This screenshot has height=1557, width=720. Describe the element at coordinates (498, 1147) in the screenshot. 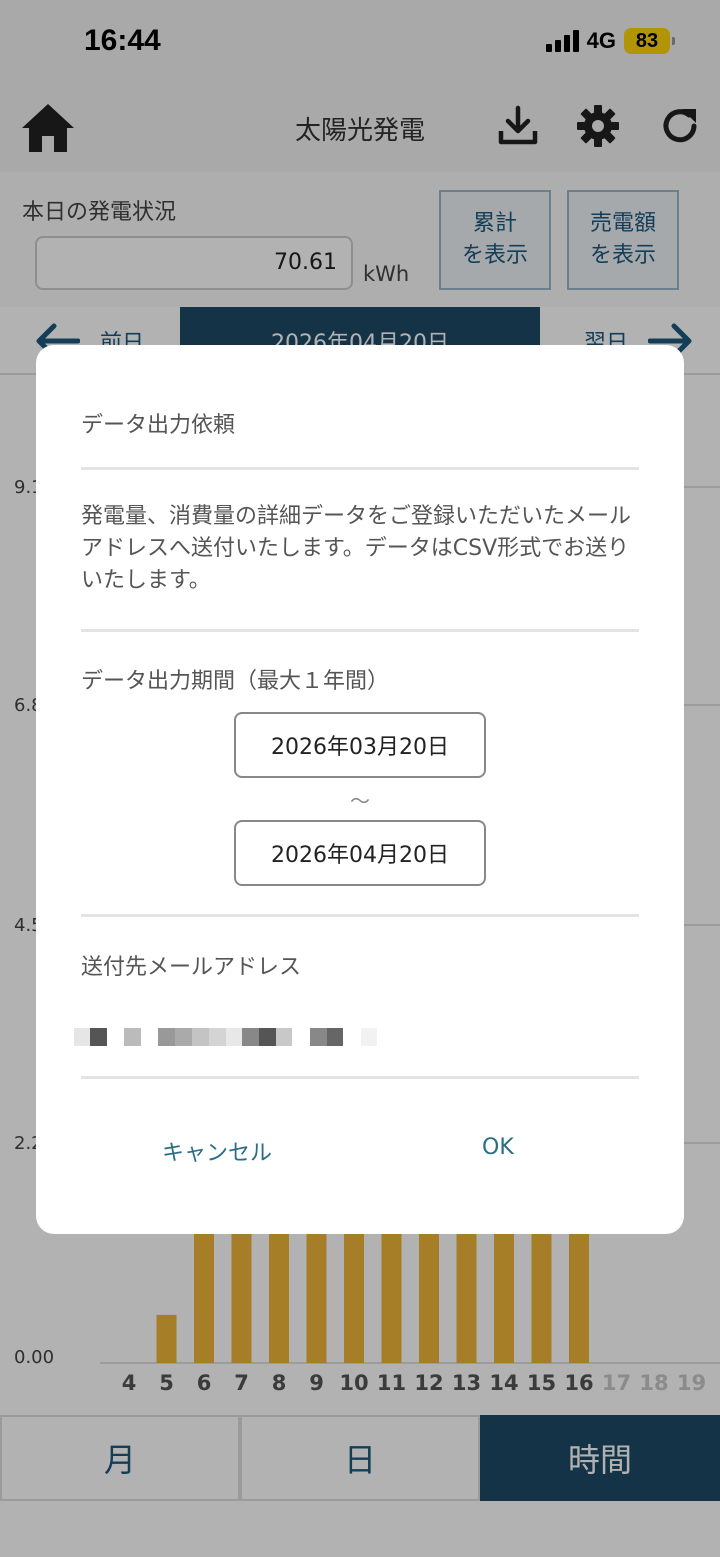

I see `ok-button: OK` at that location.